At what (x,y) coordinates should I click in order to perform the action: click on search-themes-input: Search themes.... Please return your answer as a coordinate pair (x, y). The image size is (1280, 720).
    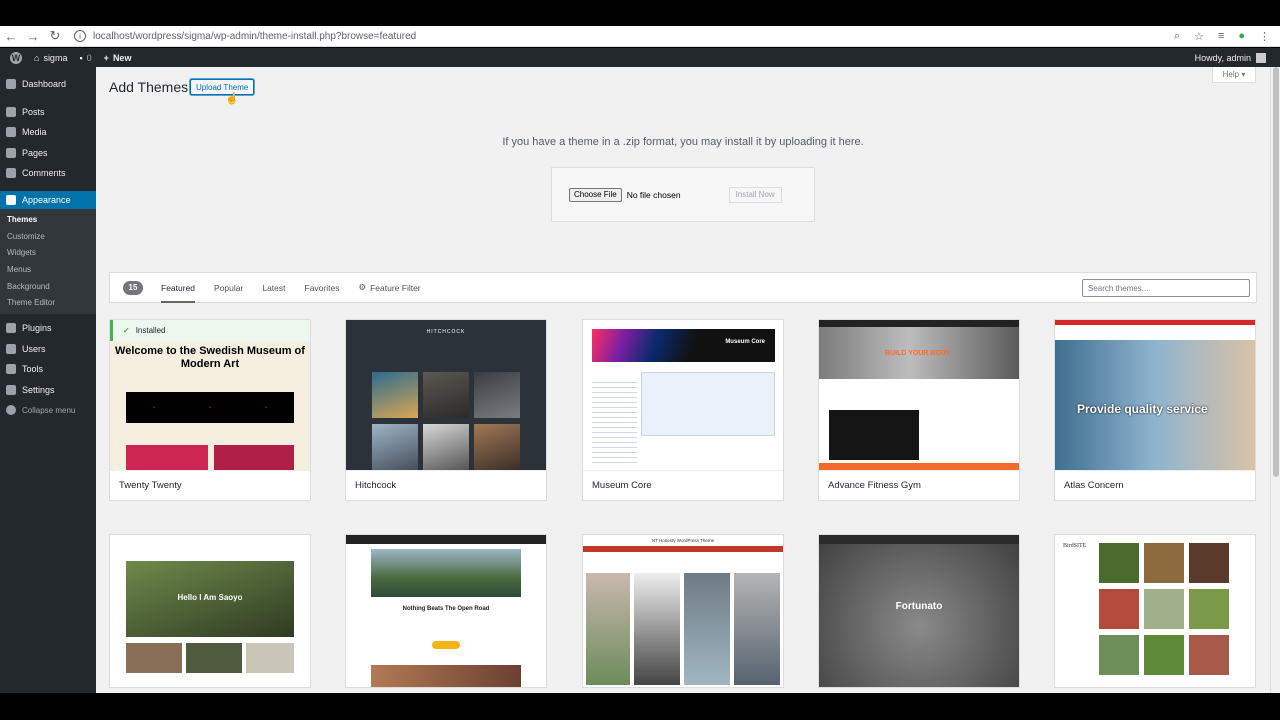
    Looking at the image, I should click on (1166, 288).